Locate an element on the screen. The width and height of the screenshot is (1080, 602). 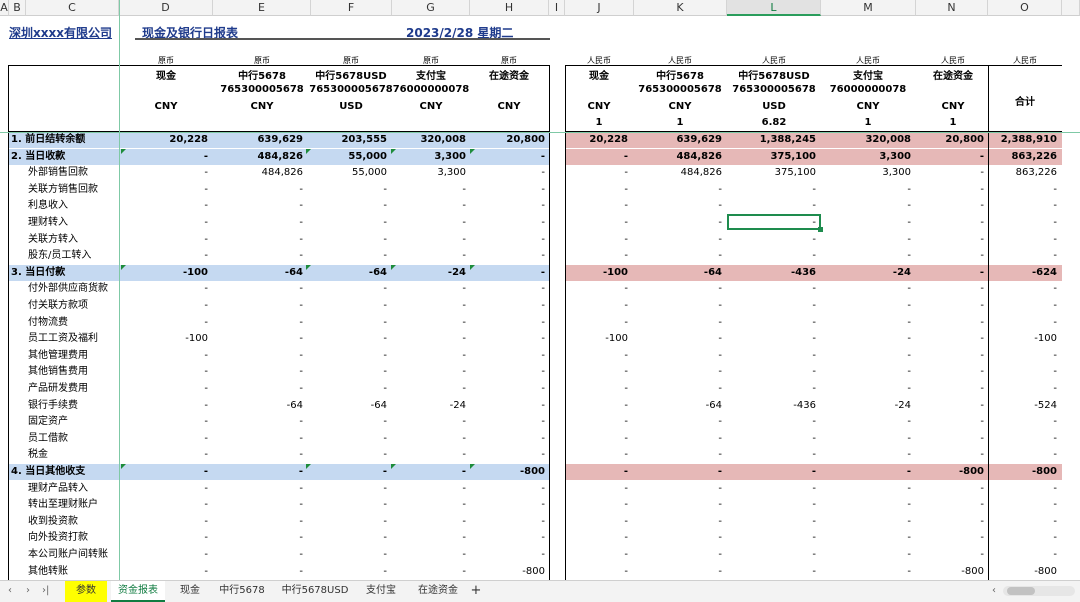
total-value-cell: -100 is located at coordinates (1022, 339).